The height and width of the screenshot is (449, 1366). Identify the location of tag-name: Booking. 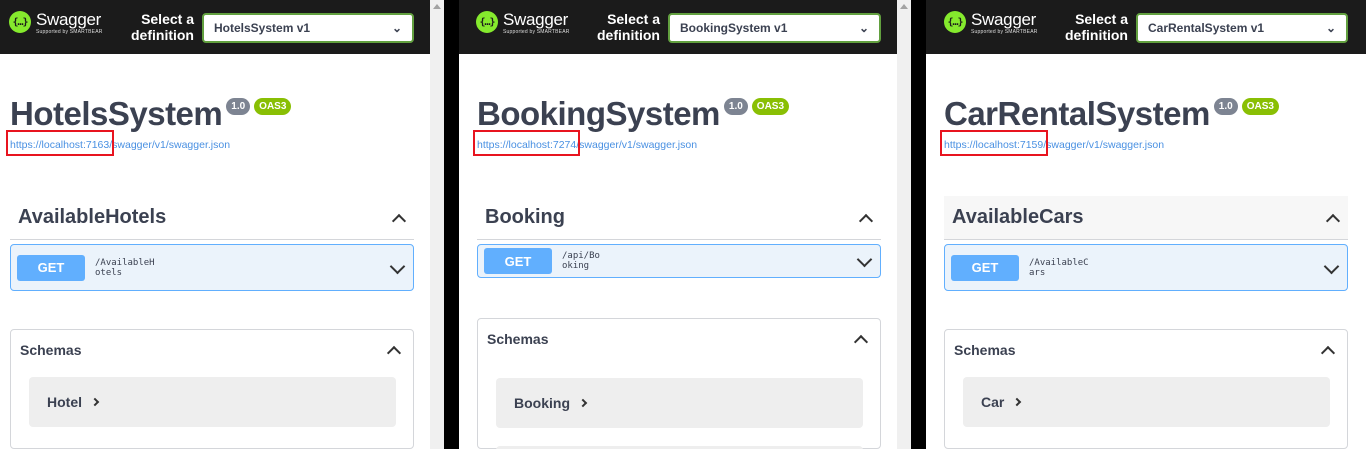
(525, 217).